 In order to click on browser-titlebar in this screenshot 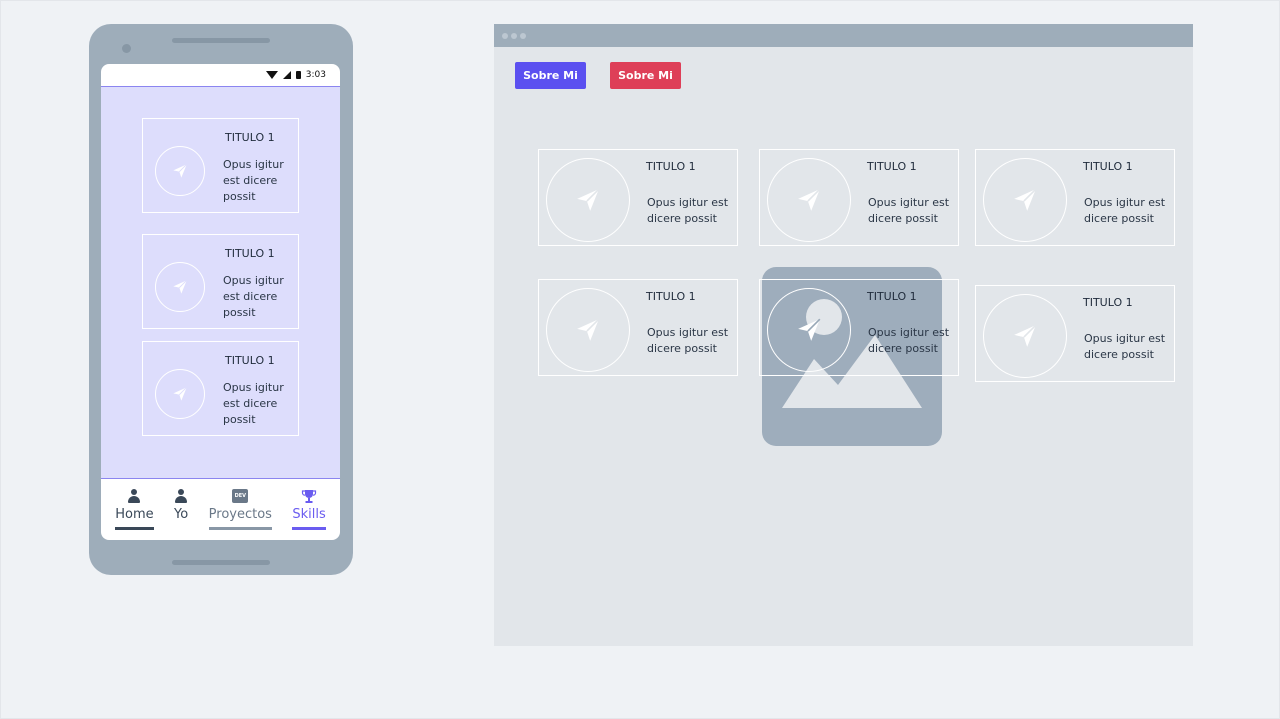, I will do `click(843, 35)`.